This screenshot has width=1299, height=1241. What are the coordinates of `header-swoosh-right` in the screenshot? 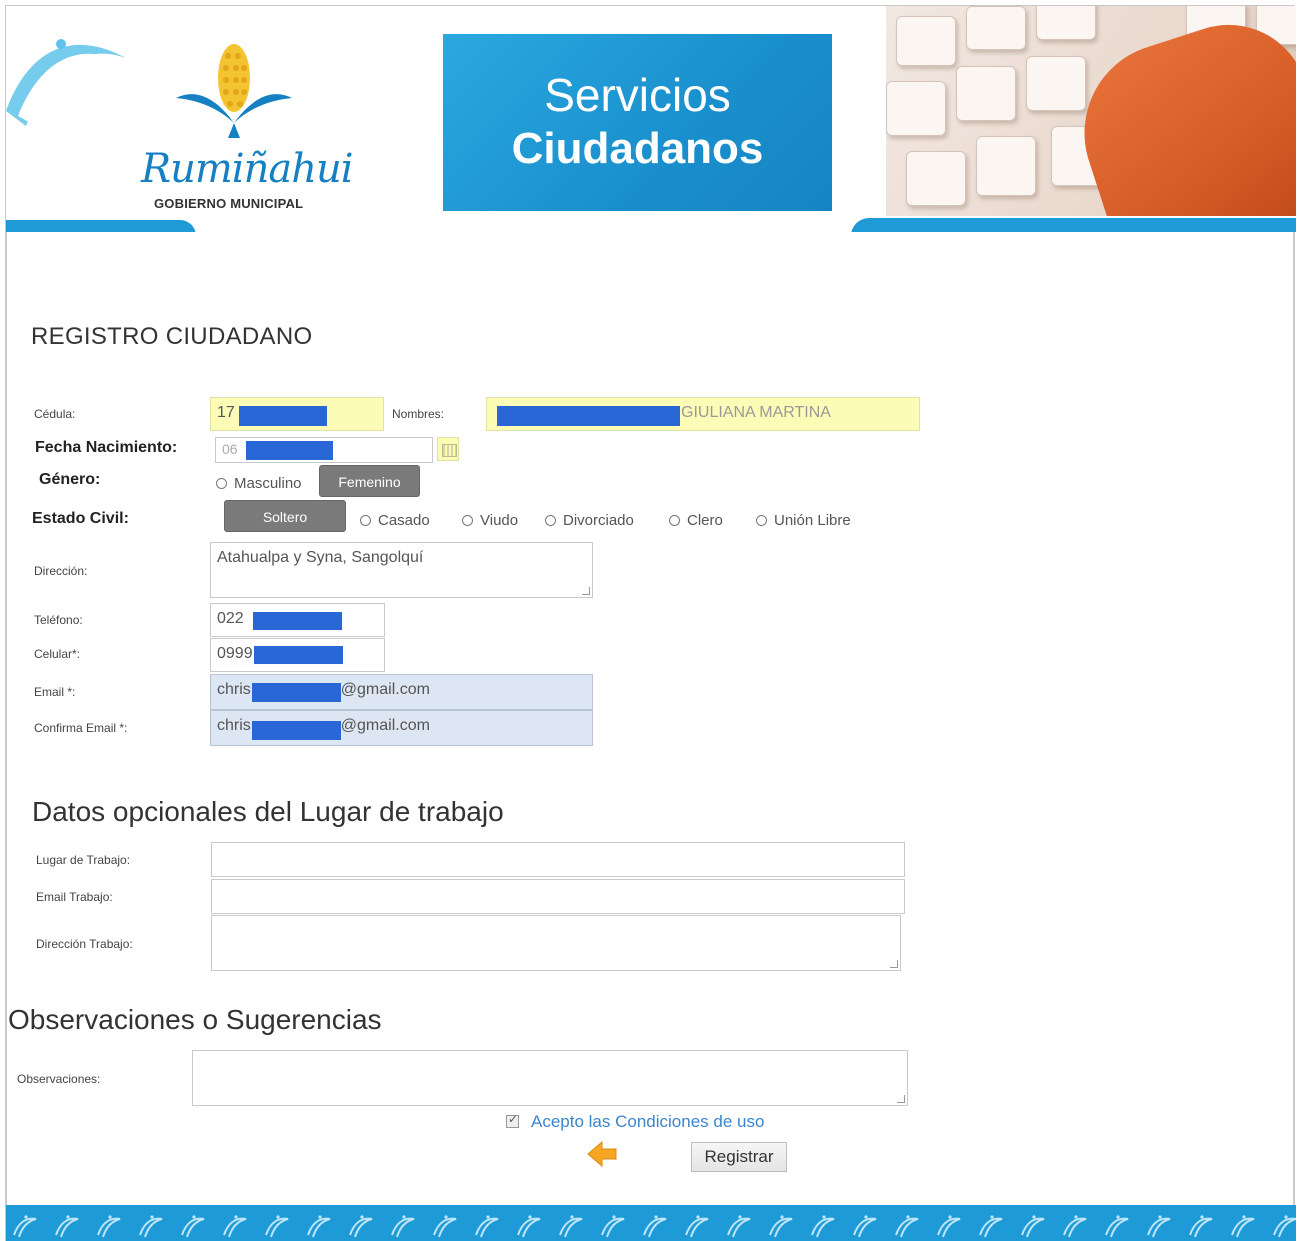 It's located at (1073, 225).